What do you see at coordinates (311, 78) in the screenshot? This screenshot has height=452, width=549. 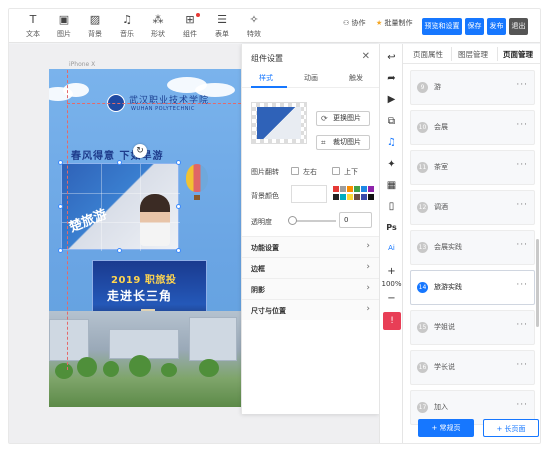 I see `tab-animation: 动画` at bounding box center [311, 78].